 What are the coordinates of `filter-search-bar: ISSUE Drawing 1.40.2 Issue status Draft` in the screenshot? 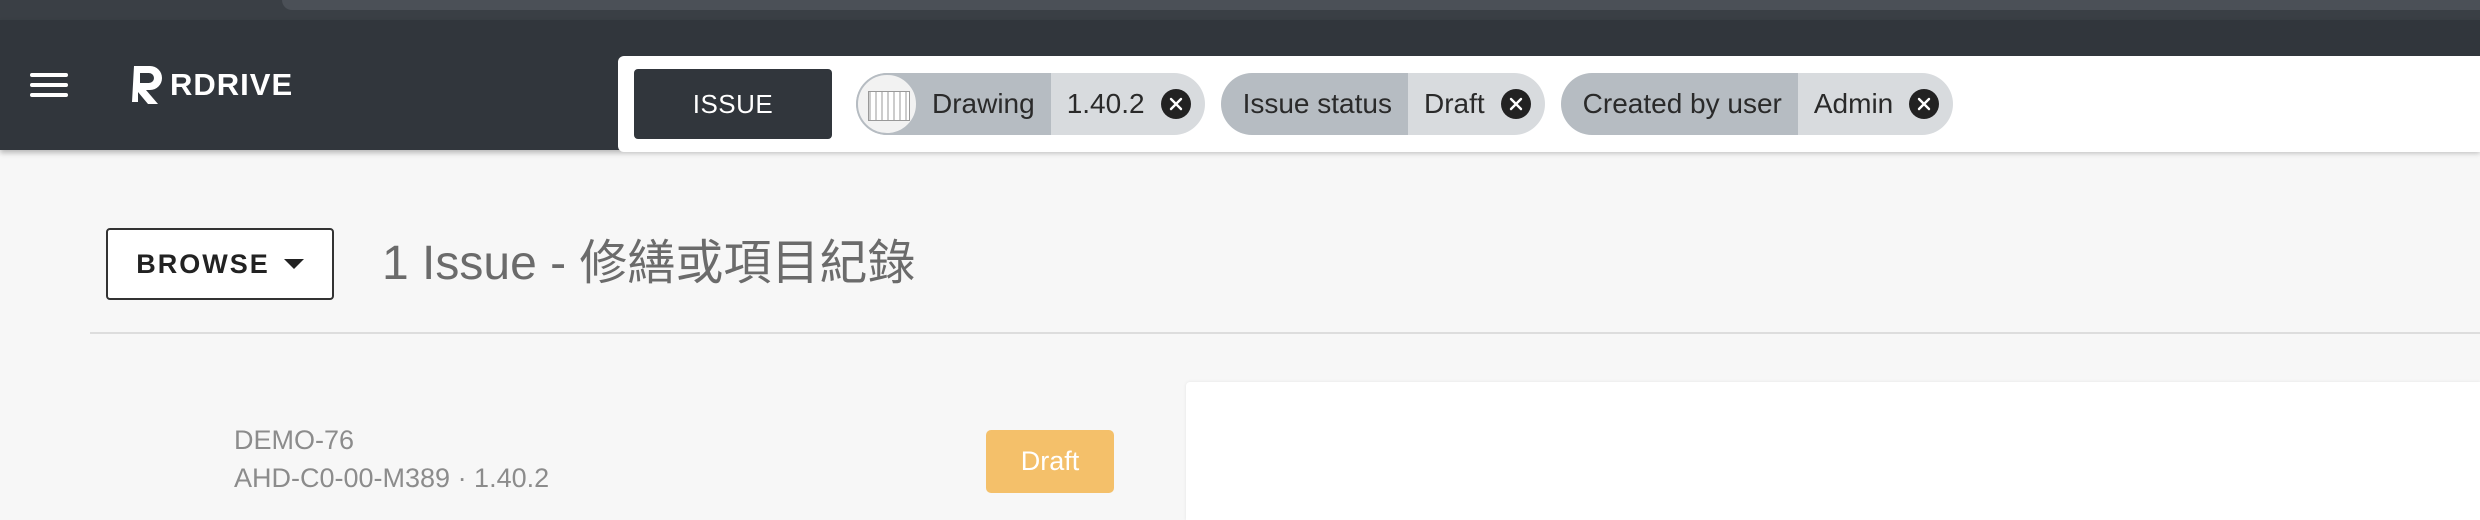 It's located at (1549, 104).